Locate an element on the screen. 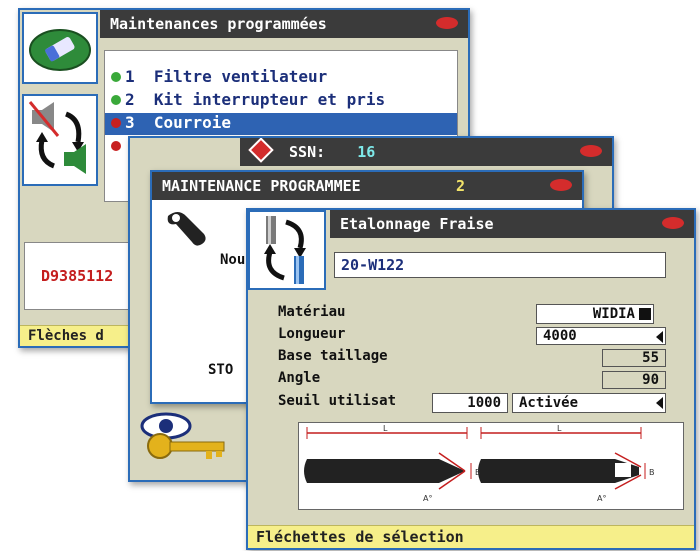 The height and width of the screenshot is (551, 700). angle-label: Angle is located at coordinates (299, 378).